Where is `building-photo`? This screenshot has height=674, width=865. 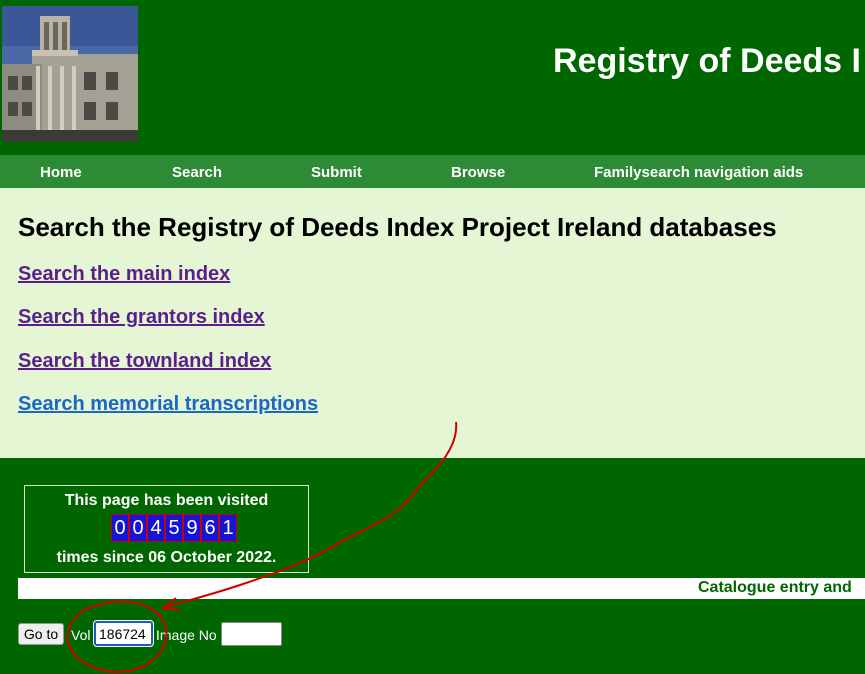 building-photo is located at coordinates (70, 74).